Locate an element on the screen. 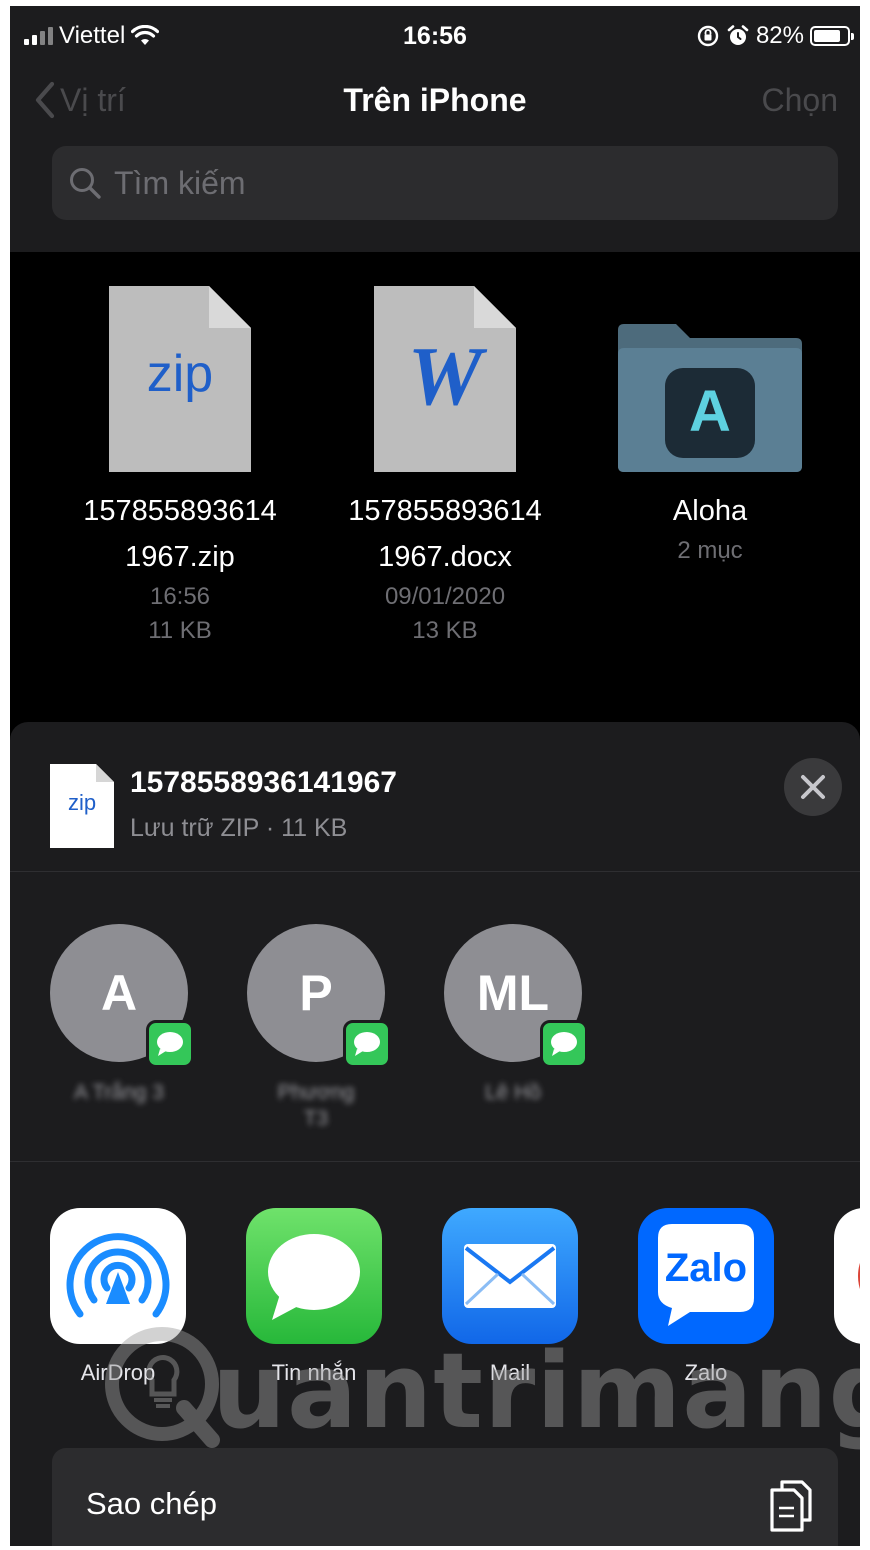 Image resolution: width=870 pixels, height=1550 pixels. status-right: 82% is located at coordinates (775, 36).